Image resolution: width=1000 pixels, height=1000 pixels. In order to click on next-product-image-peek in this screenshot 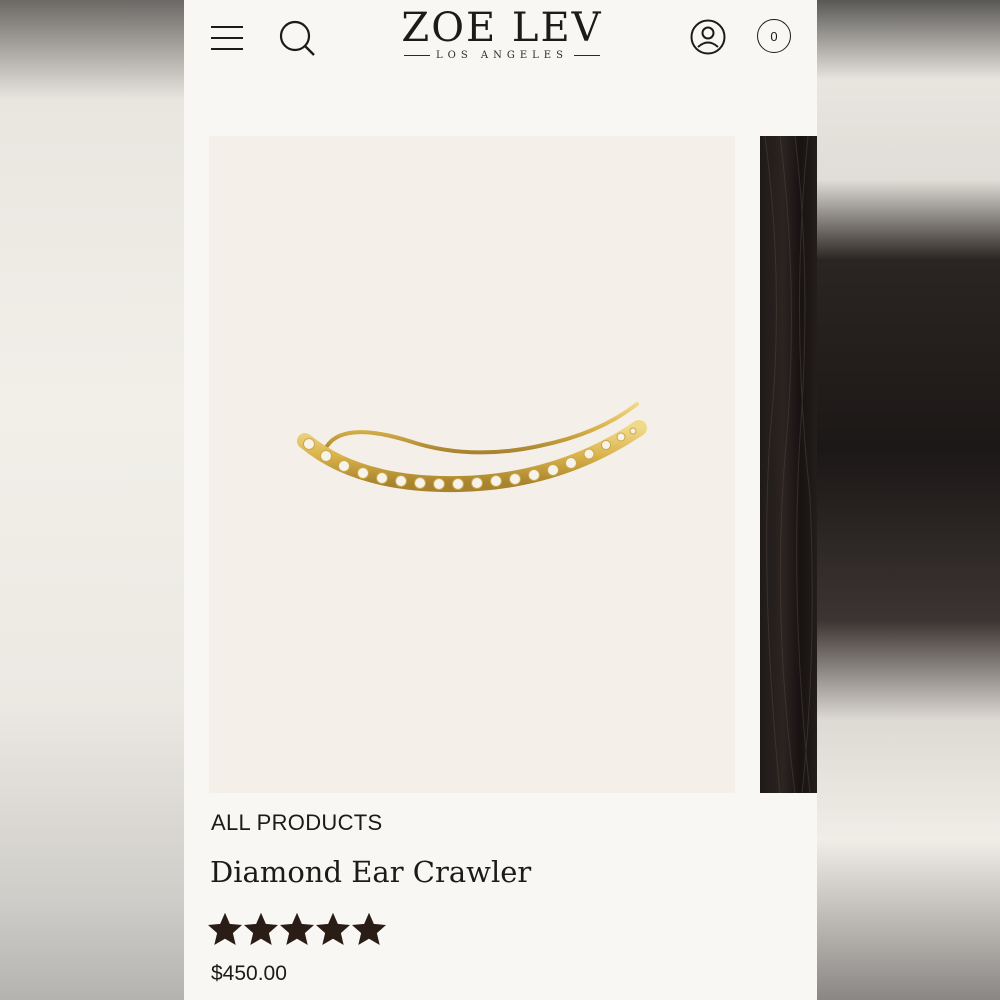, I will do `click(788, 464)`.